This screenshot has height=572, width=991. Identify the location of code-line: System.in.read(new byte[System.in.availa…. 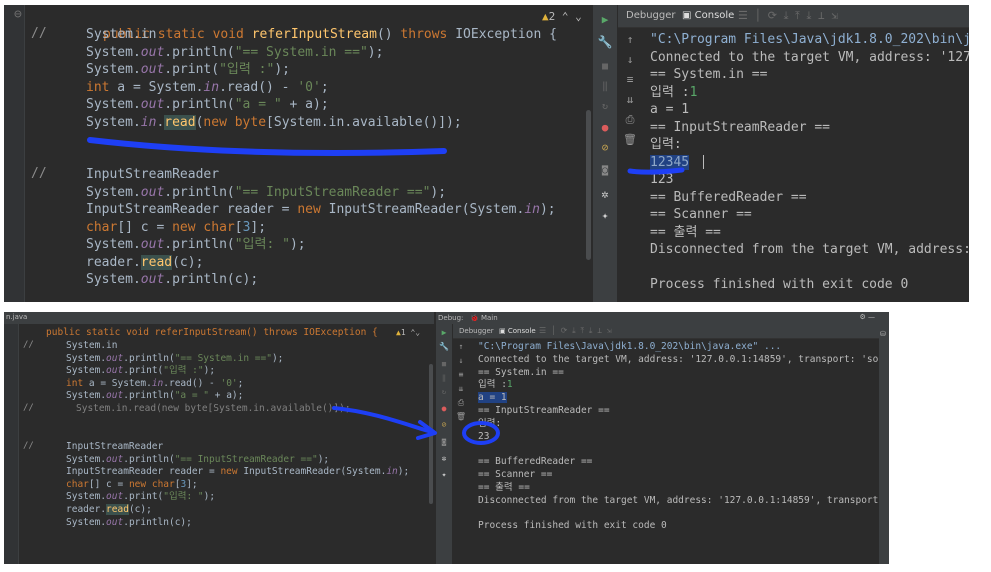
(274, 123).